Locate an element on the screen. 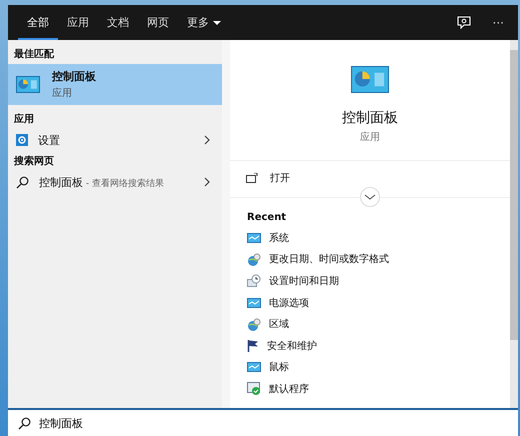 This screenshot has height=436, width=520. recent-item: 安全和维护 is located at coordinates (370, 345).